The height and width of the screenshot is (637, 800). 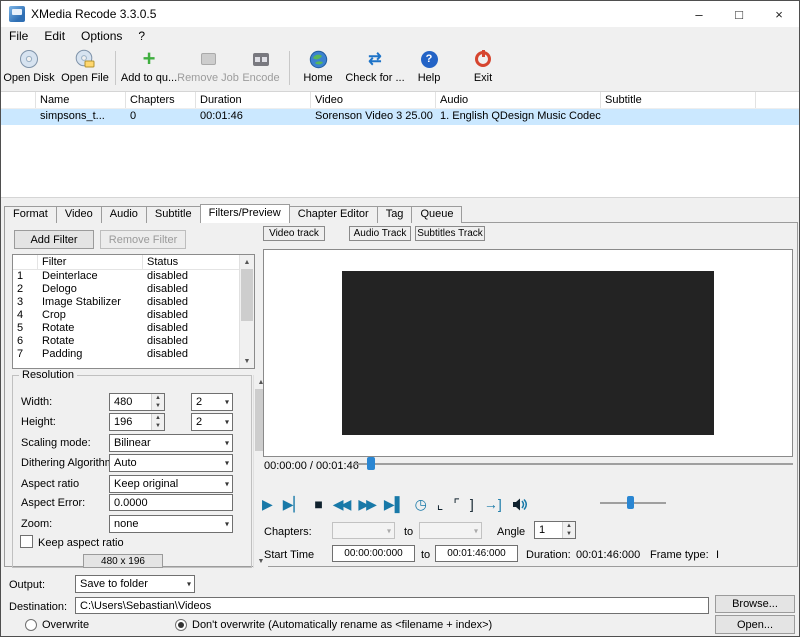 What do you see at coordinates (133, 315) in the screenshot?
I see `filter-row: 4 Crop disabled` at bounding box center [133, 315].